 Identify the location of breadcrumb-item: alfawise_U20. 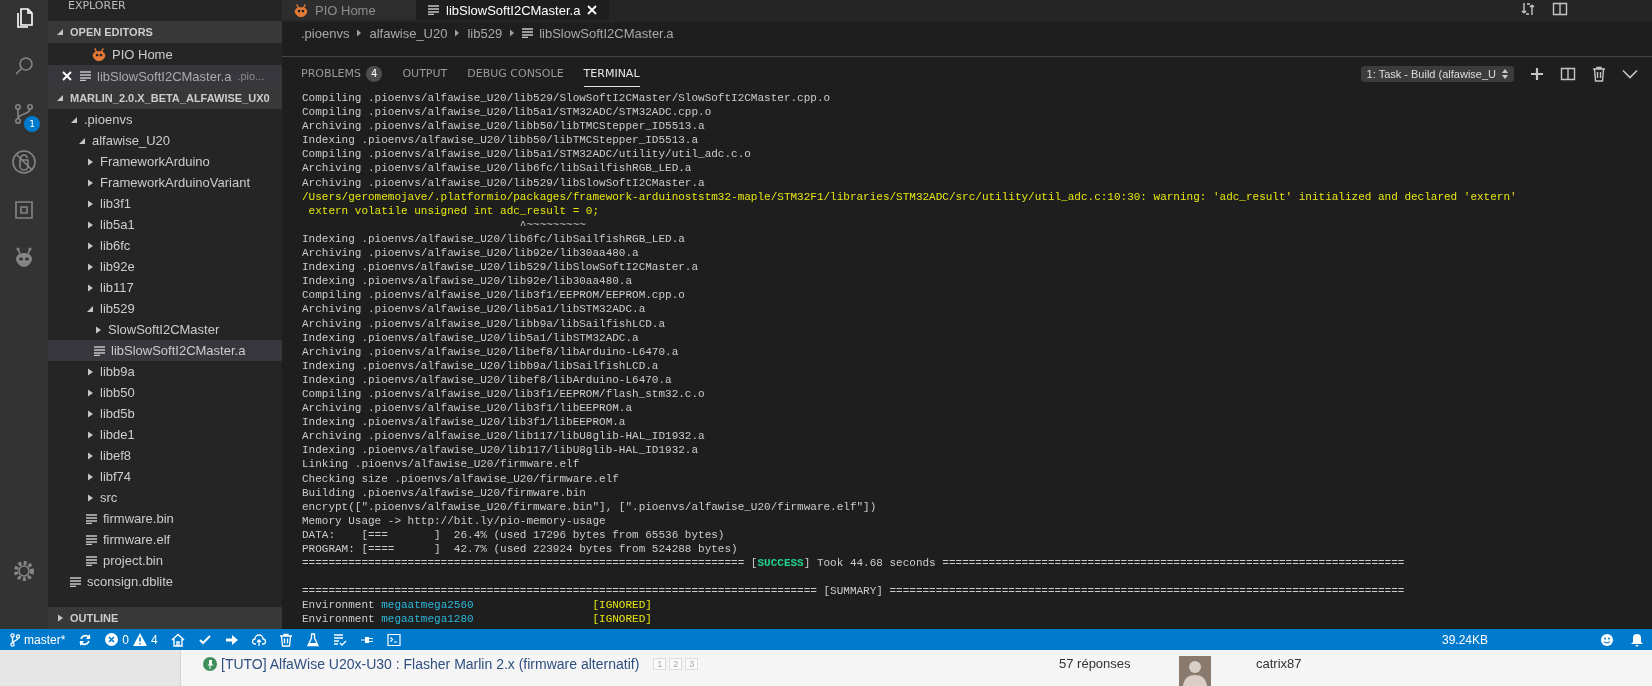
(408, 33).